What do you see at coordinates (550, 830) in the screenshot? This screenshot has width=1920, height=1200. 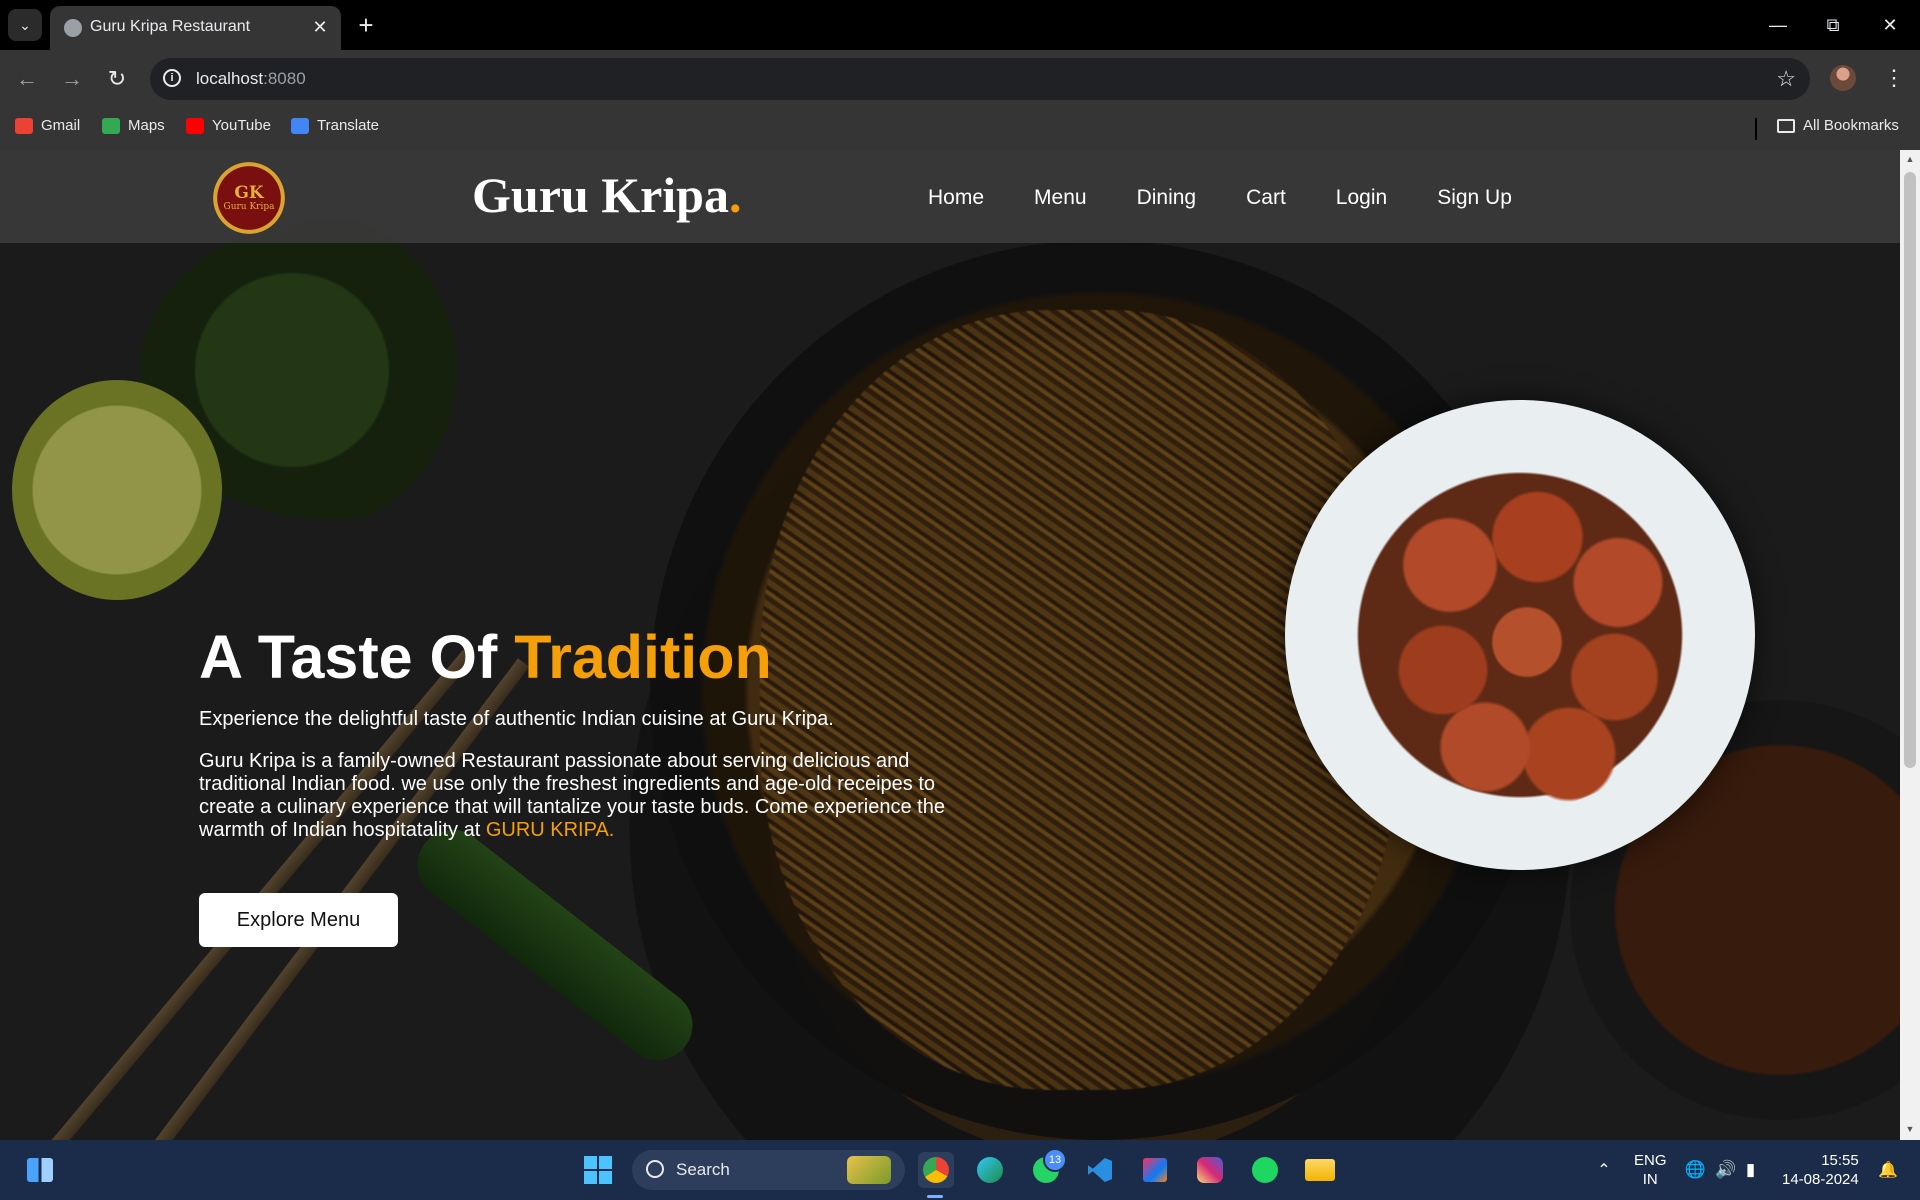 I see `hero-description-accent: GURU KRIPA.` at bounding box center [550, 830].